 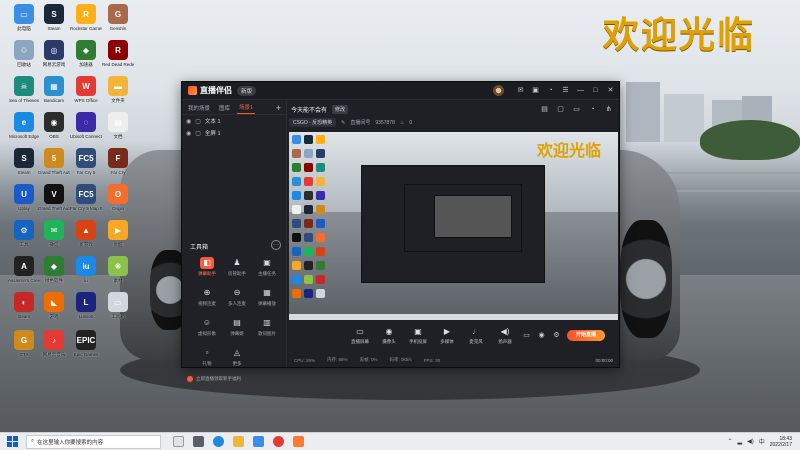 I want to click on desktop-icon: ◎ 网易云游戏, so click(x=54, y=60).